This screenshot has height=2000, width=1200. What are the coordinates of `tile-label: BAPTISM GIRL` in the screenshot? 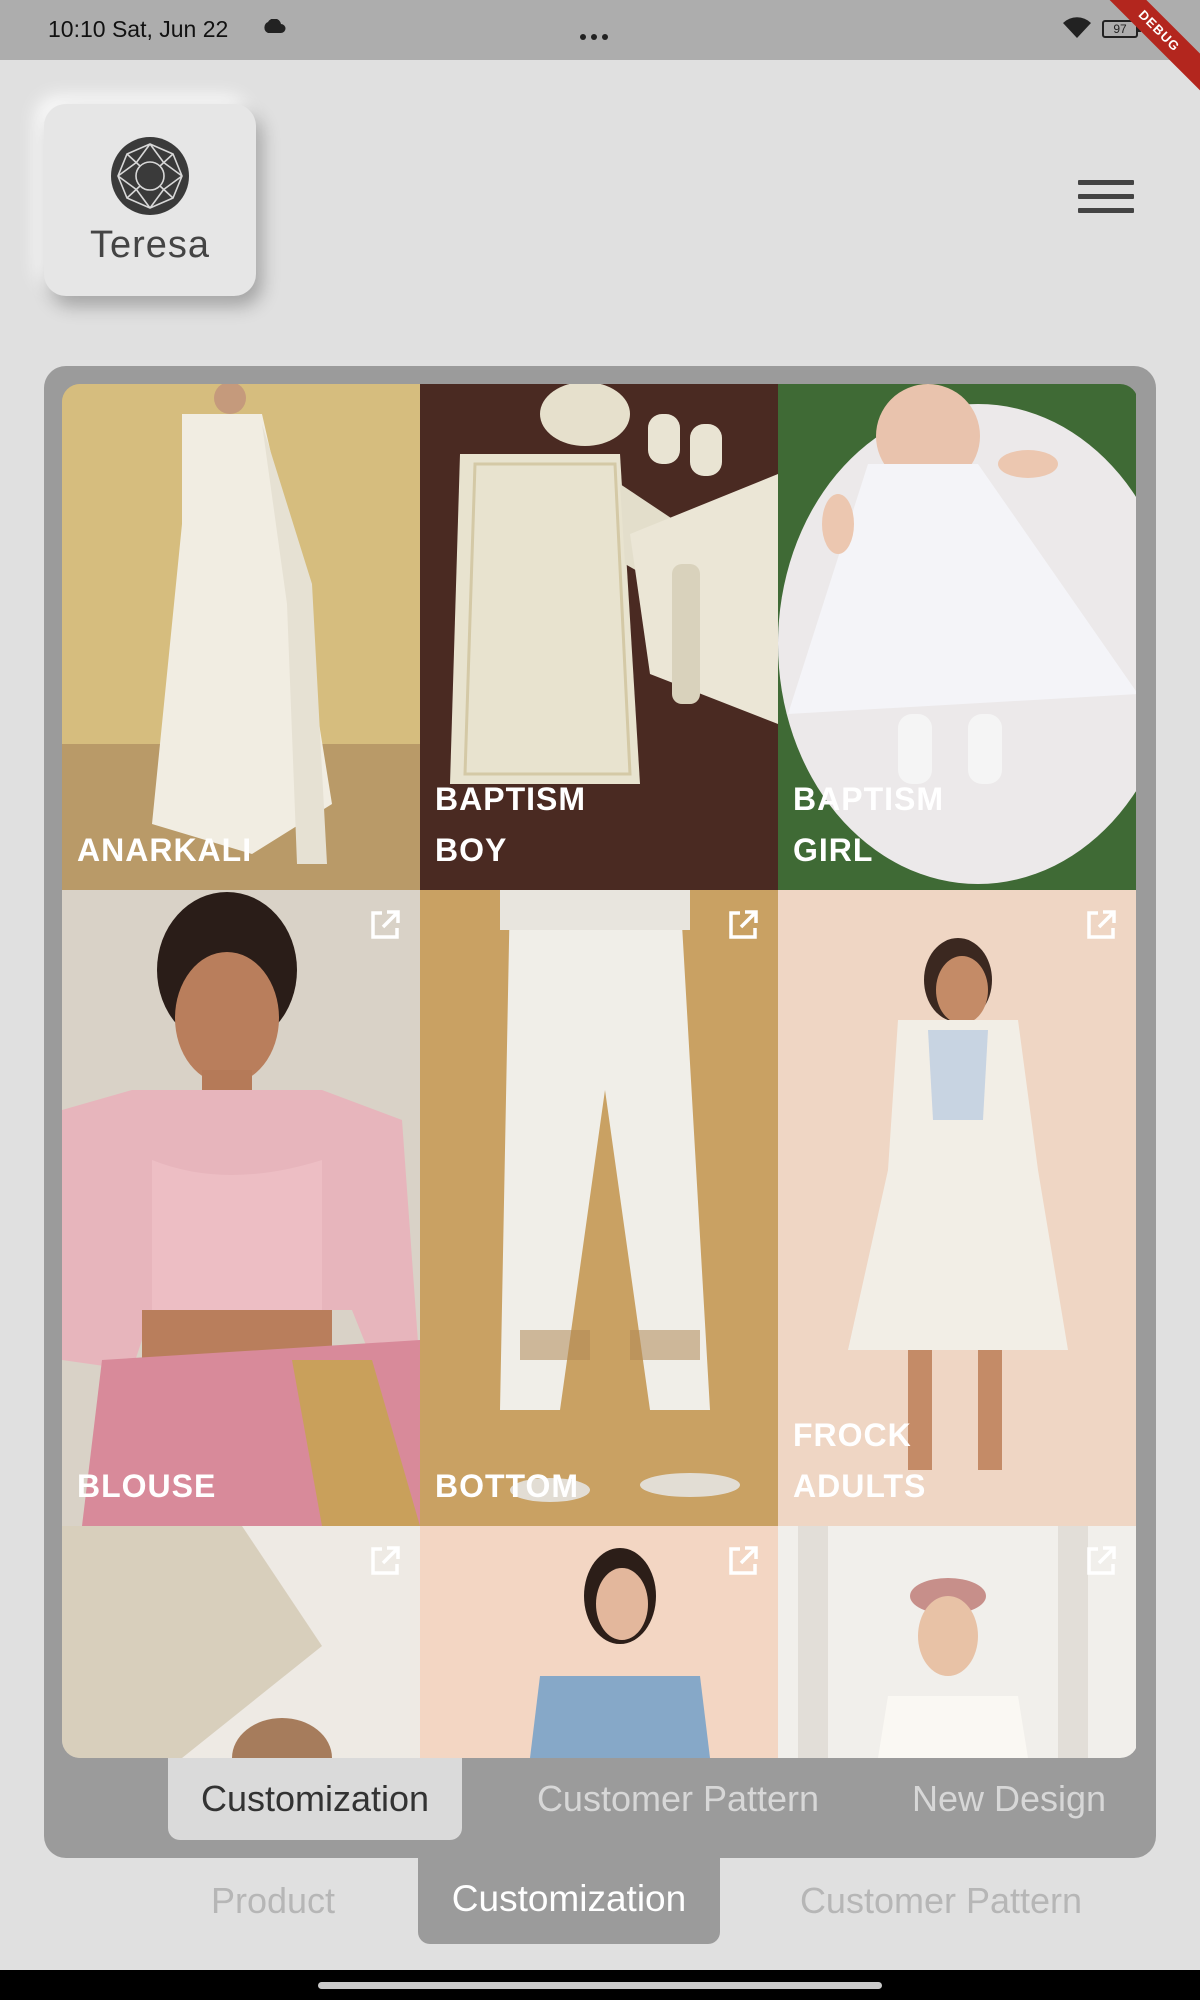 It's located at (868, 824).